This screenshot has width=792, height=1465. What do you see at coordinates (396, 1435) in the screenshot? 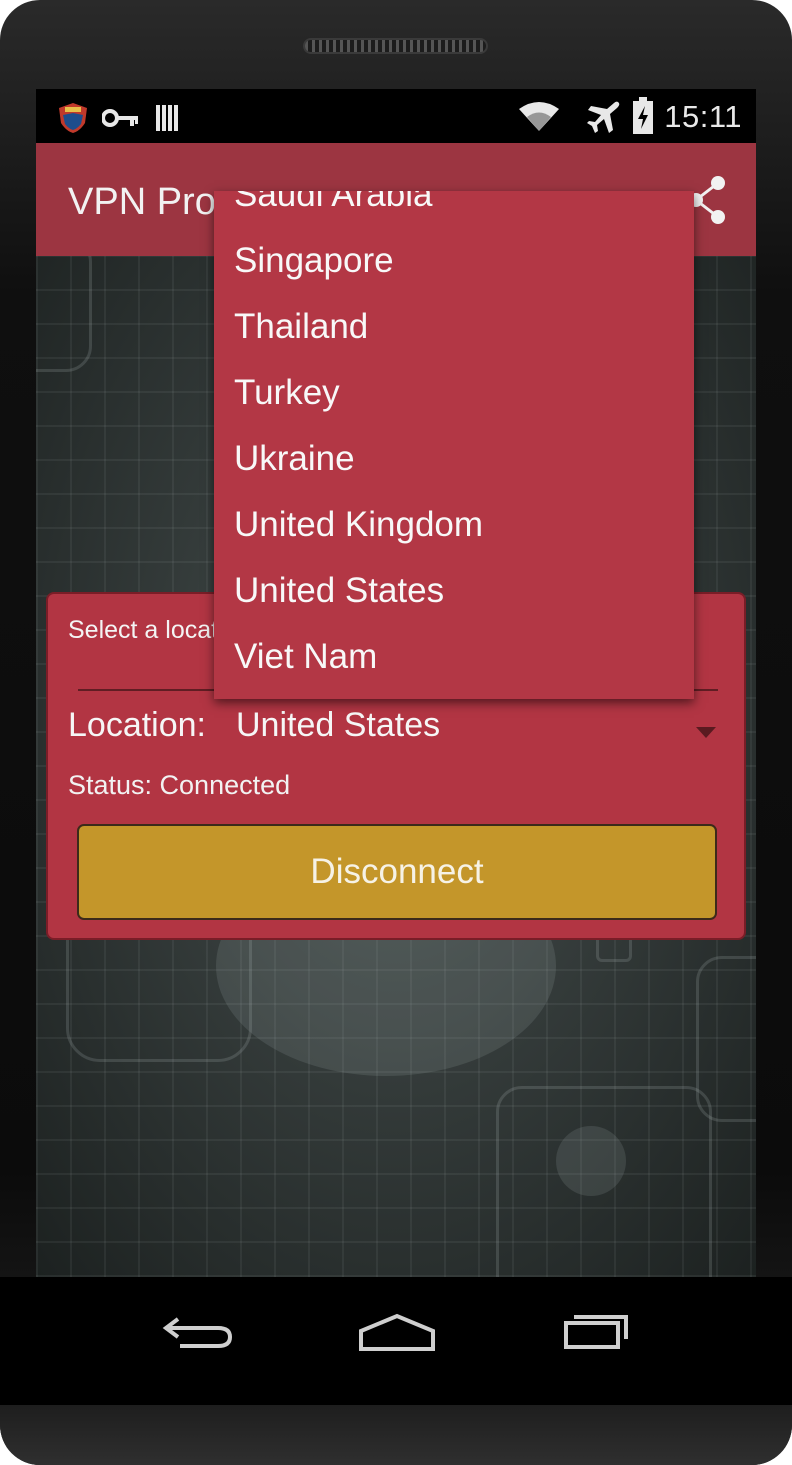
I see `phone-chin` at bounding box center [396, 1435].